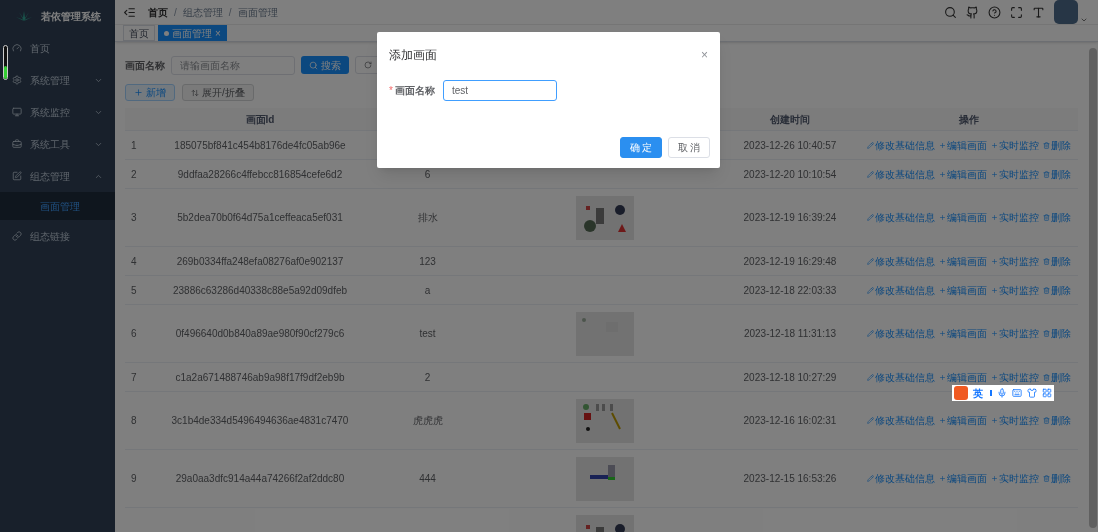 The image size is (1098, 532). I want to click on table-cell: 8, so click(134, 420).